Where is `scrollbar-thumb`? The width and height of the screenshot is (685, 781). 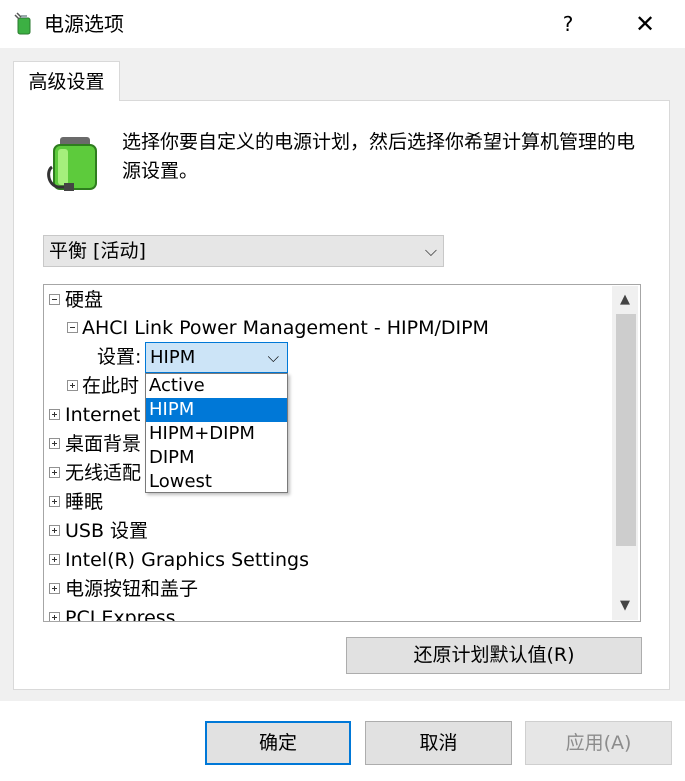 scrollbar-thumb is located at coordinates (626, 430).